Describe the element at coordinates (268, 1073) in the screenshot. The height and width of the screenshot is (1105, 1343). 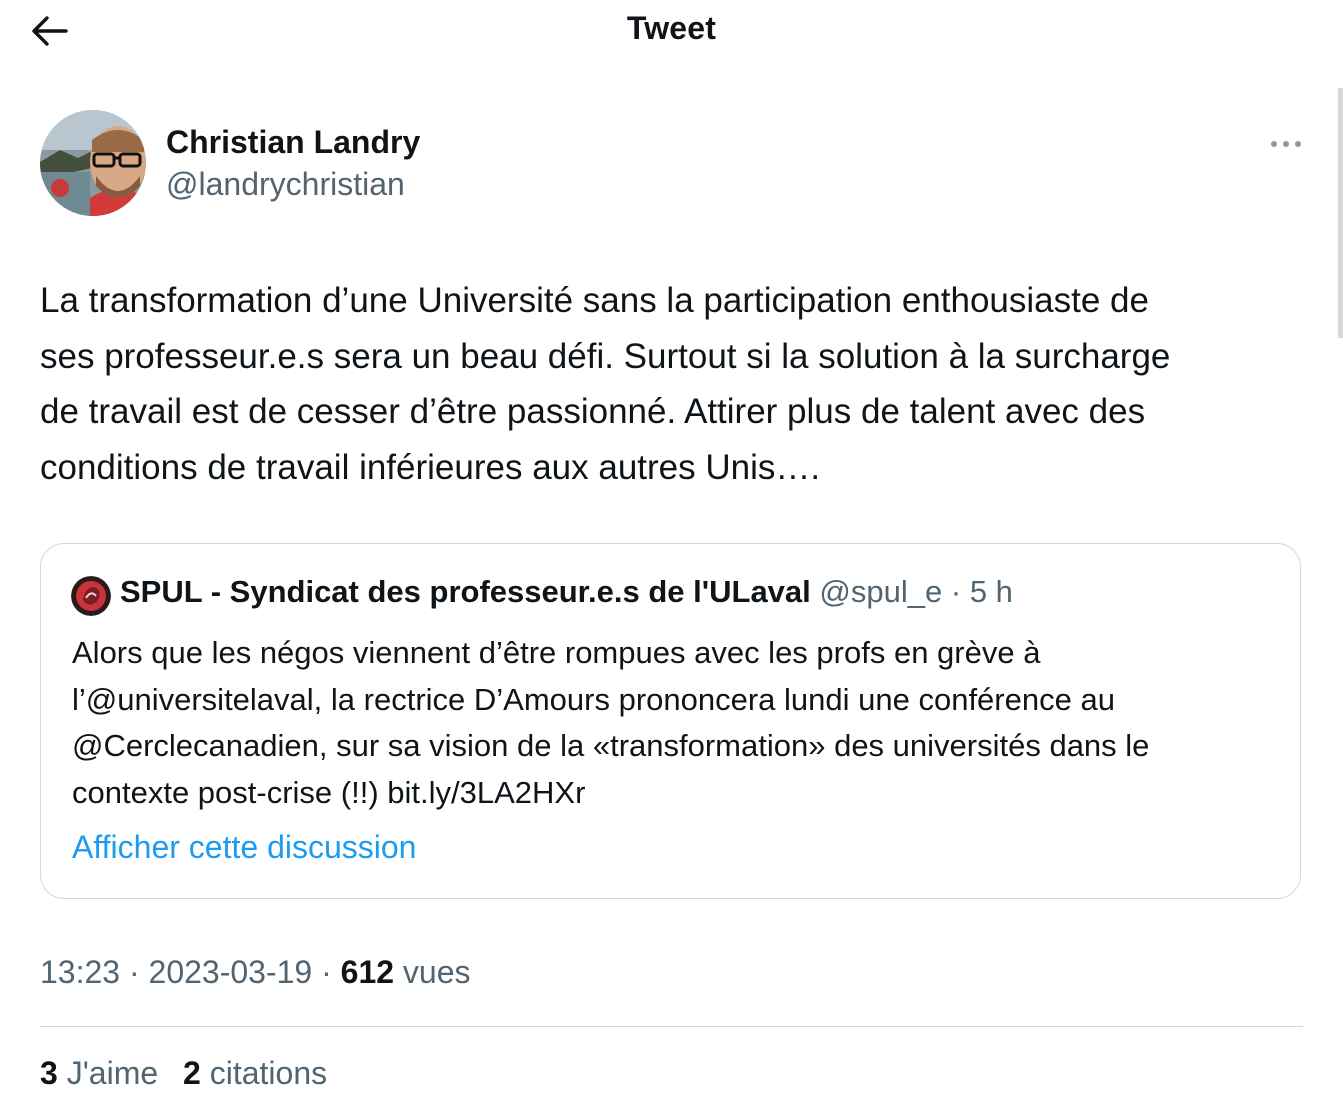
I see `quotes-label: citations` at that location.